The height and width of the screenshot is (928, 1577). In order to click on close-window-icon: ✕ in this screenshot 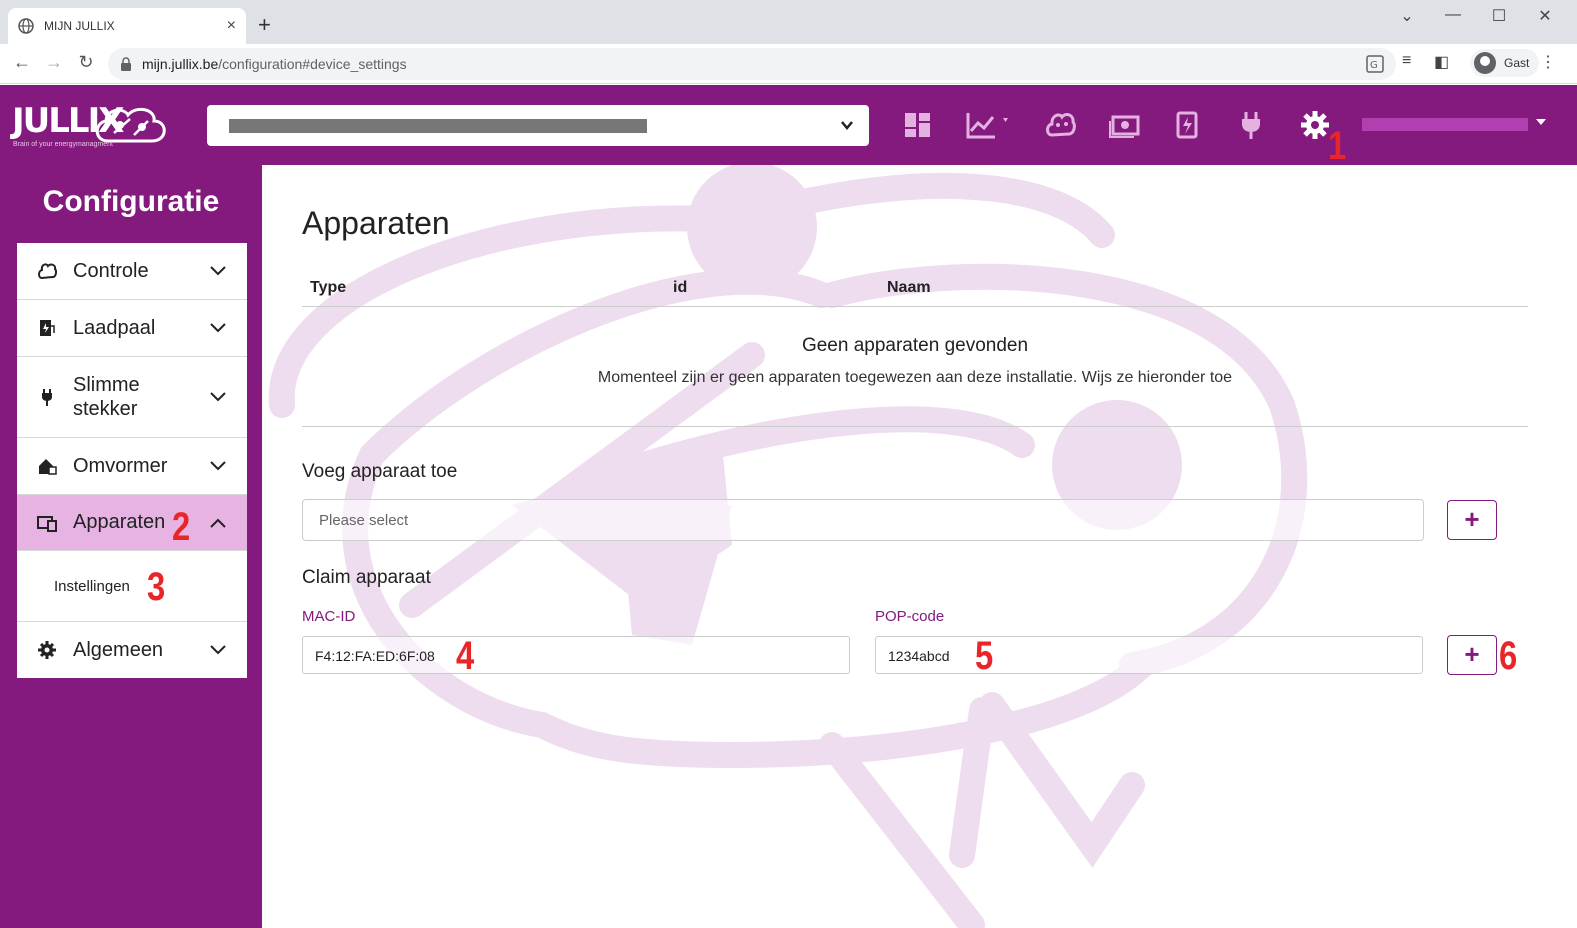, I will do `click(1545, 16)`.